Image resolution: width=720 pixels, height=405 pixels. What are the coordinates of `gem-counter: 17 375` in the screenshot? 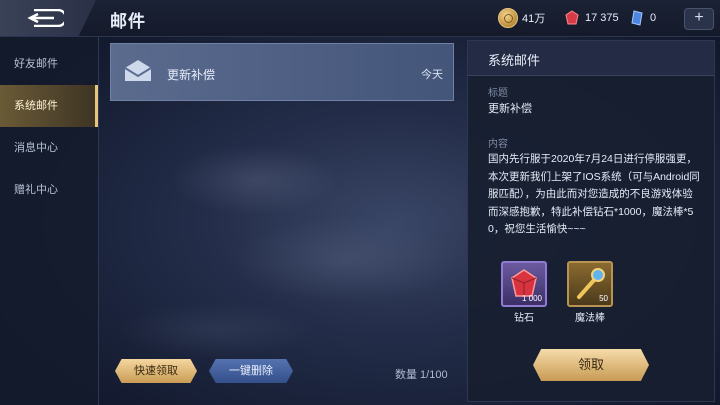 It's located at (591, 18).